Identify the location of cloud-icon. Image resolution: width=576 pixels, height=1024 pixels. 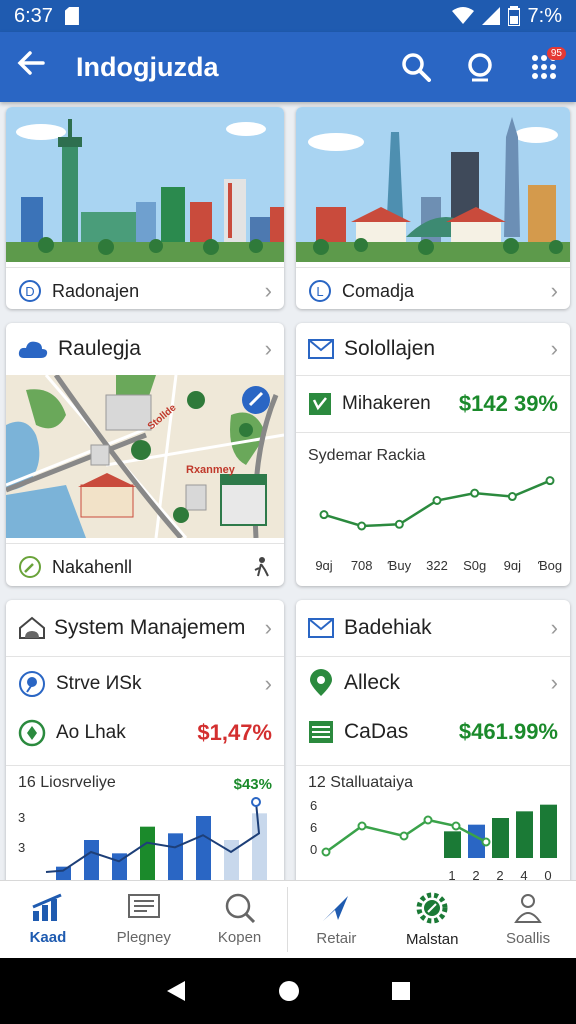
(33, 349).